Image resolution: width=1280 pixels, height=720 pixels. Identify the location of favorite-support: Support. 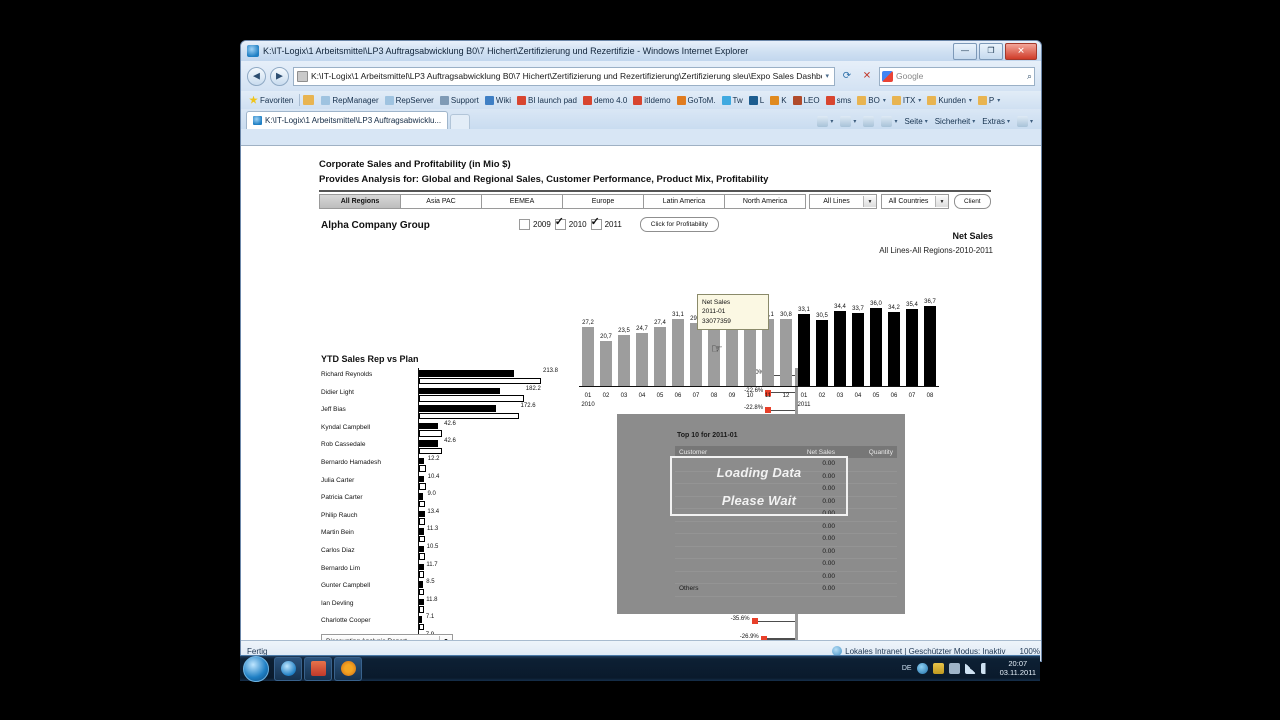
(459, 100).